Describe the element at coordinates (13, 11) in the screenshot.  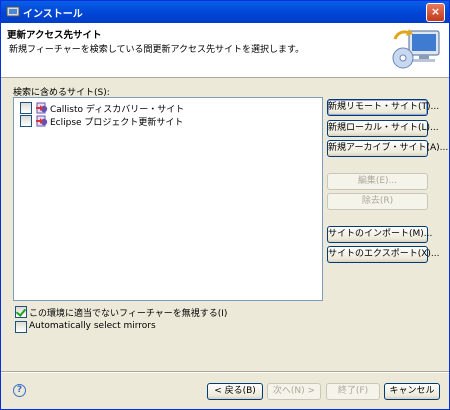
I see `install-icon` at that location.